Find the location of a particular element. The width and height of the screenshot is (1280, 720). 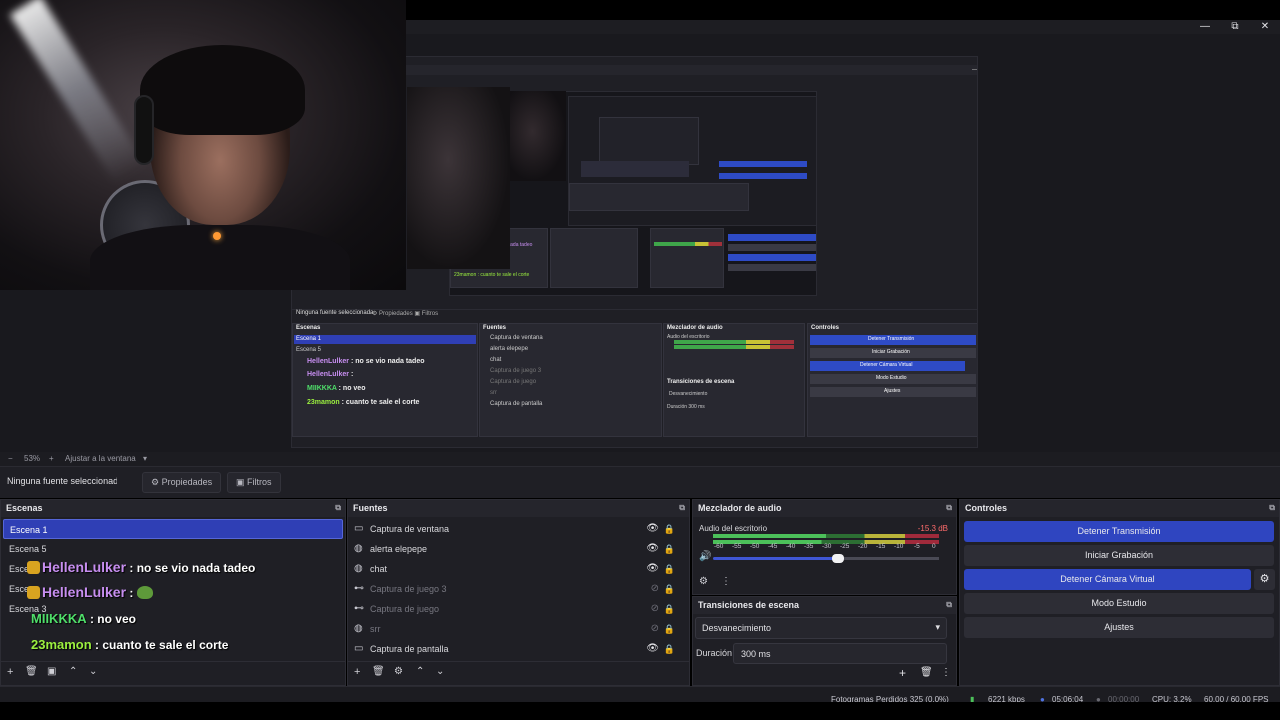

sources-title: Fuentes ⧉ is located at coordinates (518, 508).